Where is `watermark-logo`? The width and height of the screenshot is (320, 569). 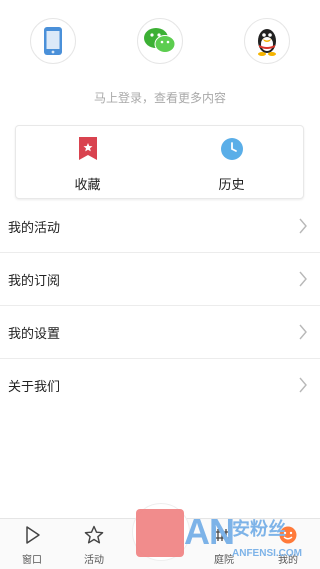
watermark-logo is located at coordinates (160, 533).